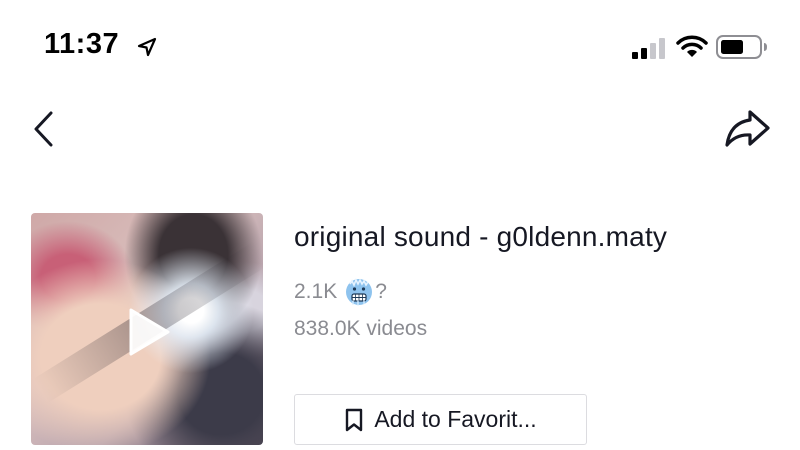 The height and width of the screenshot is (450, 800). I want to click on bookmark-icon, so click(354, 419).